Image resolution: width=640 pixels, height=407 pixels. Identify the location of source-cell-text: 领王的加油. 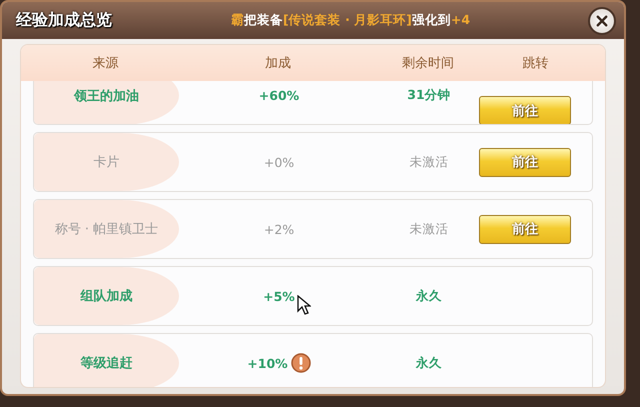
(106, 96).